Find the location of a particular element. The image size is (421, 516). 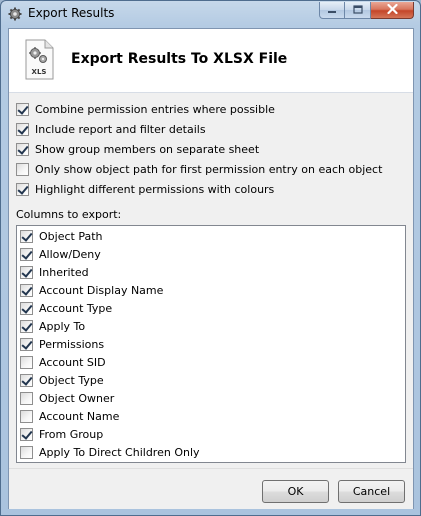

column-label: Account Name is located at coordinates (79, 416).